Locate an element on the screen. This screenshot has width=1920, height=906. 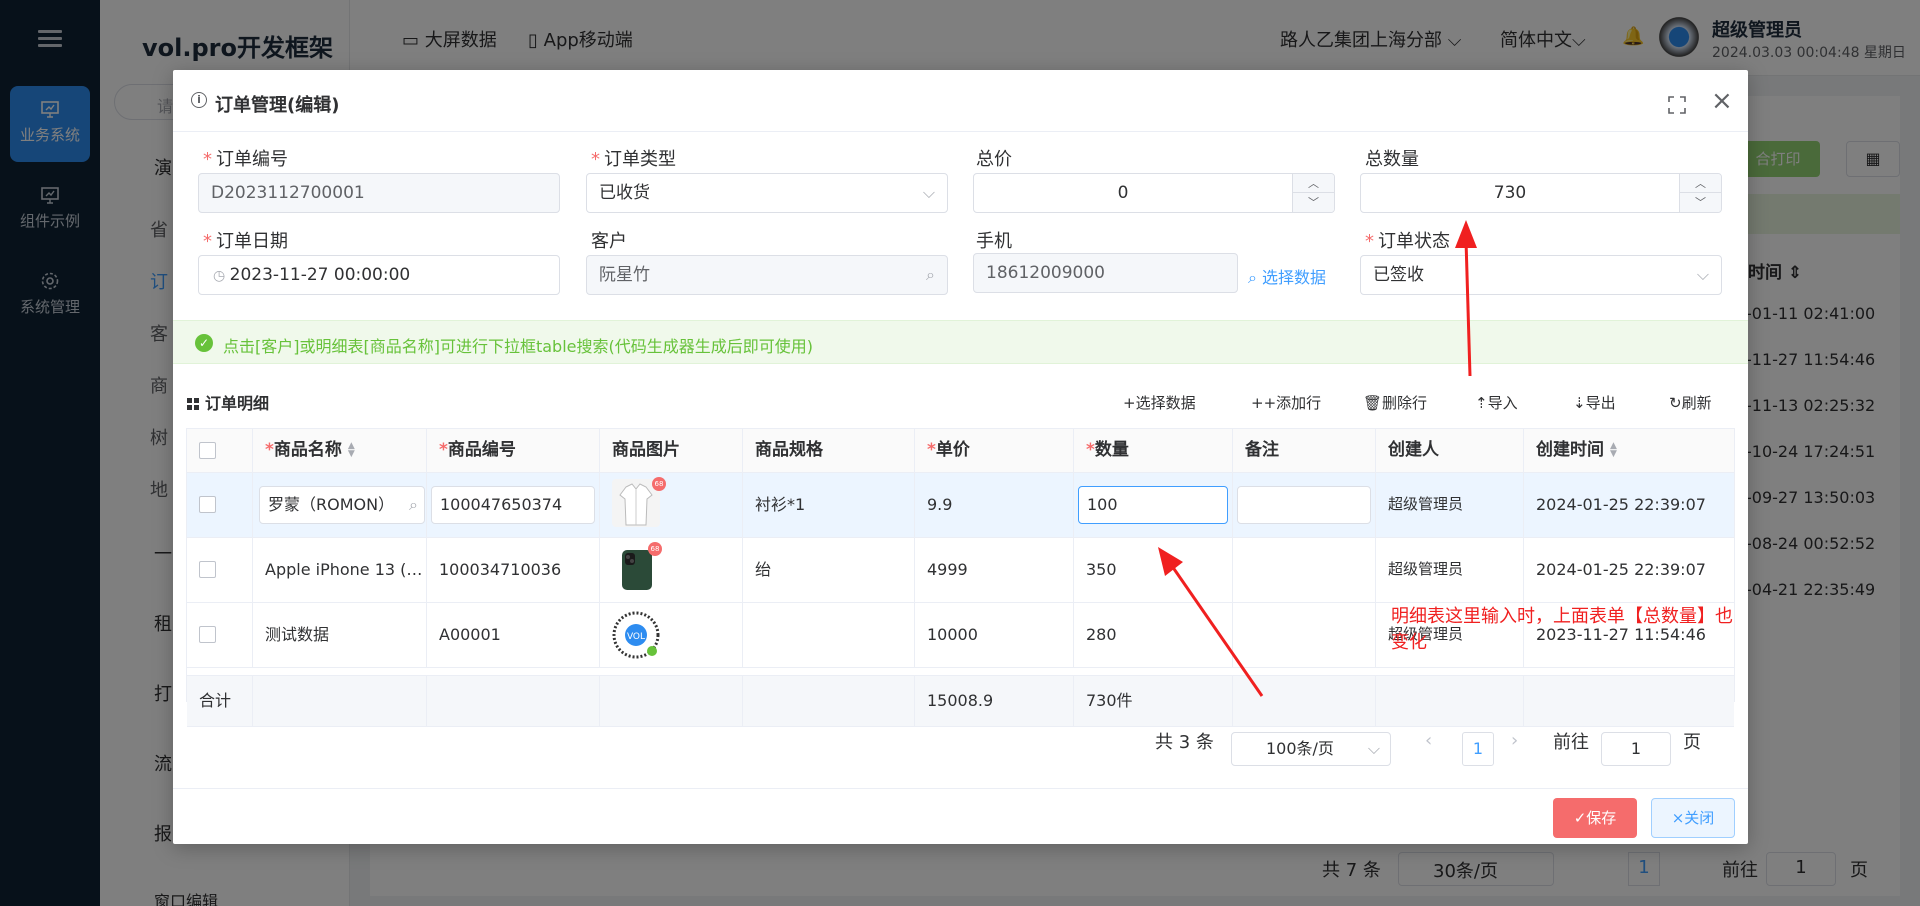
quantity-cell: 280 is located at coordinates (1153, 635).